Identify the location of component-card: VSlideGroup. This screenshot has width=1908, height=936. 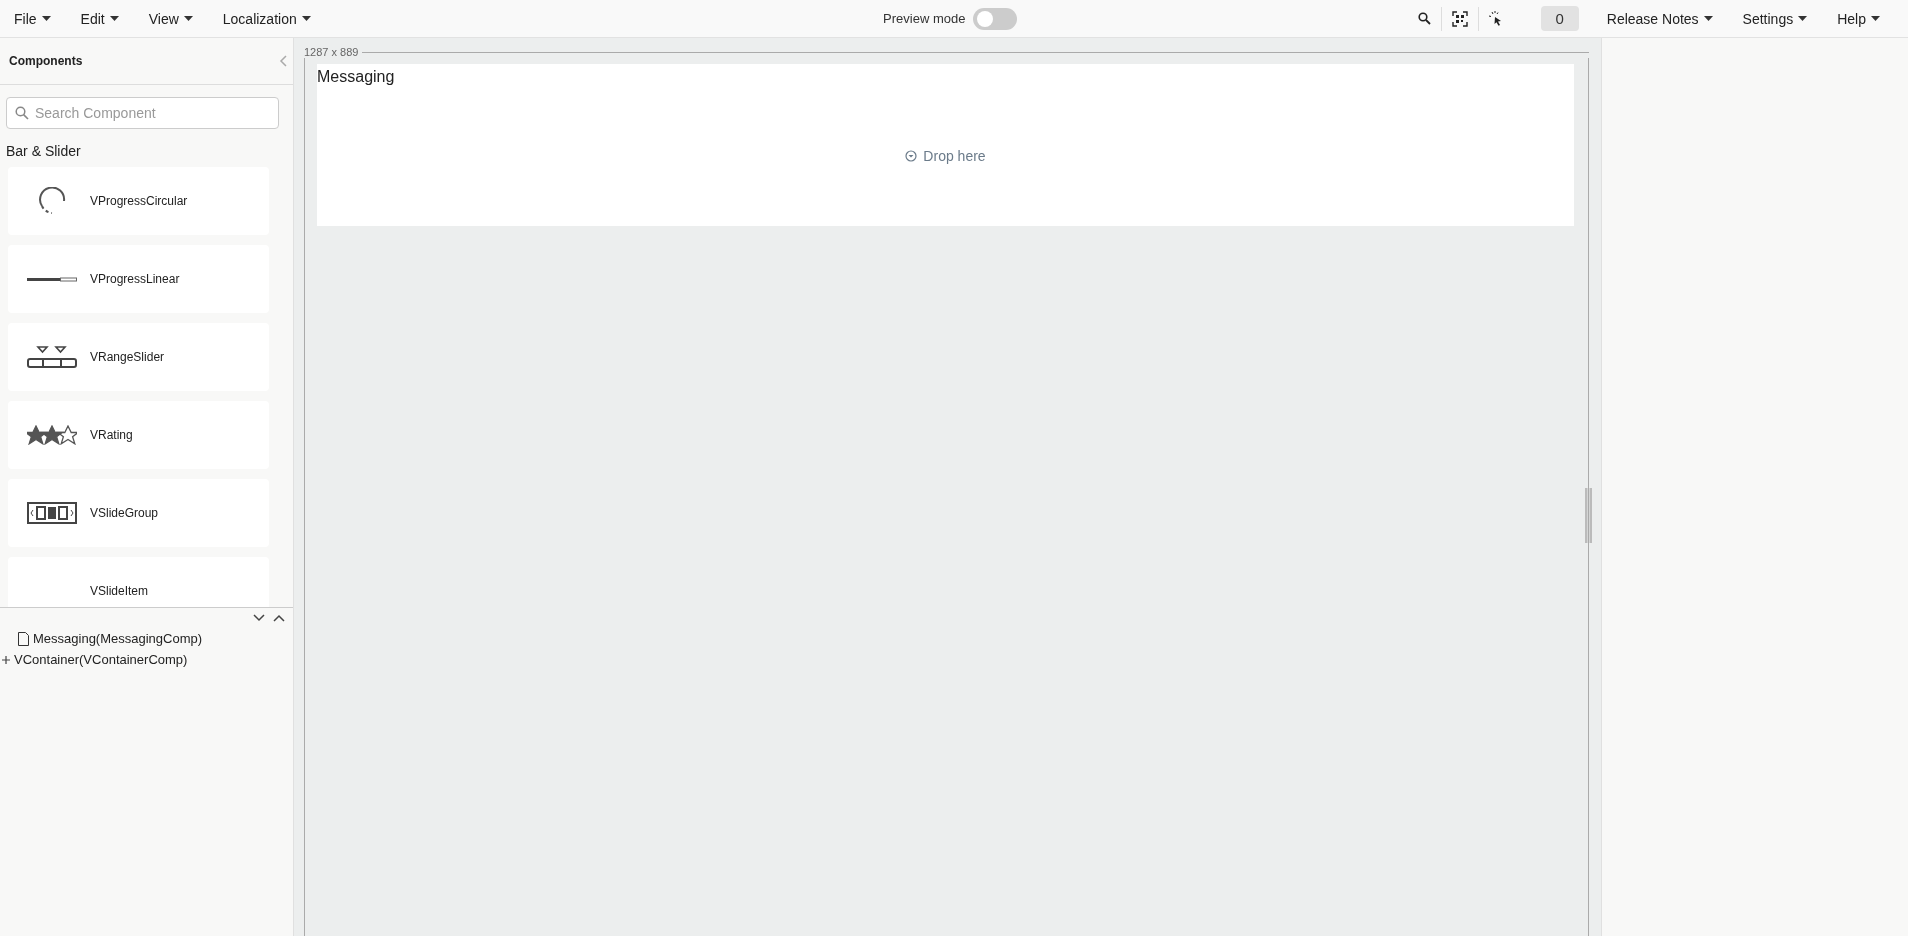
(138, 513).